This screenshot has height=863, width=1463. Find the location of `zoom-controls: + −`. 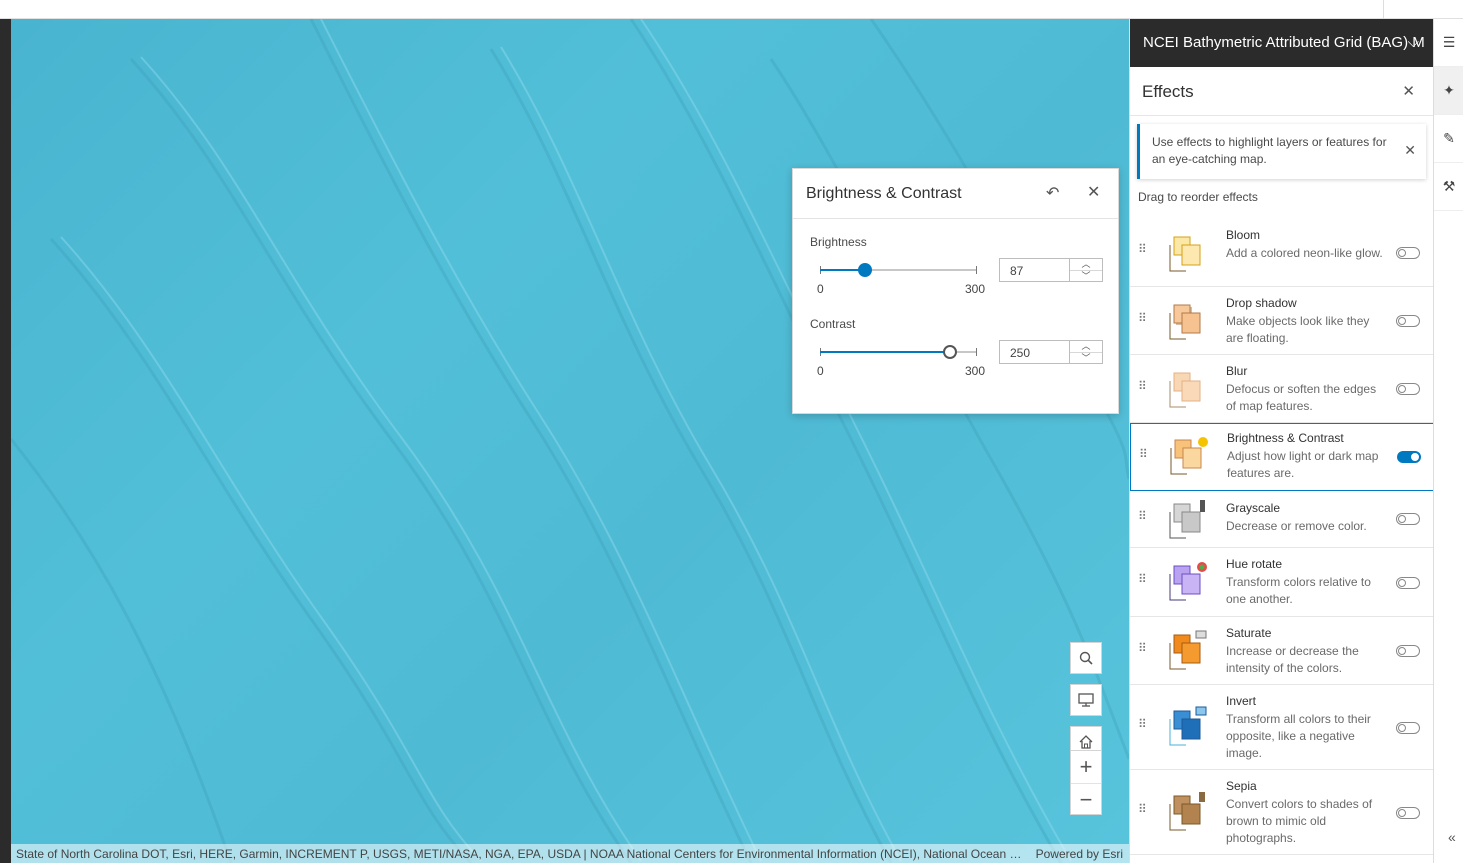

zoom-controls: + − is located at coordinates (1086, 782).